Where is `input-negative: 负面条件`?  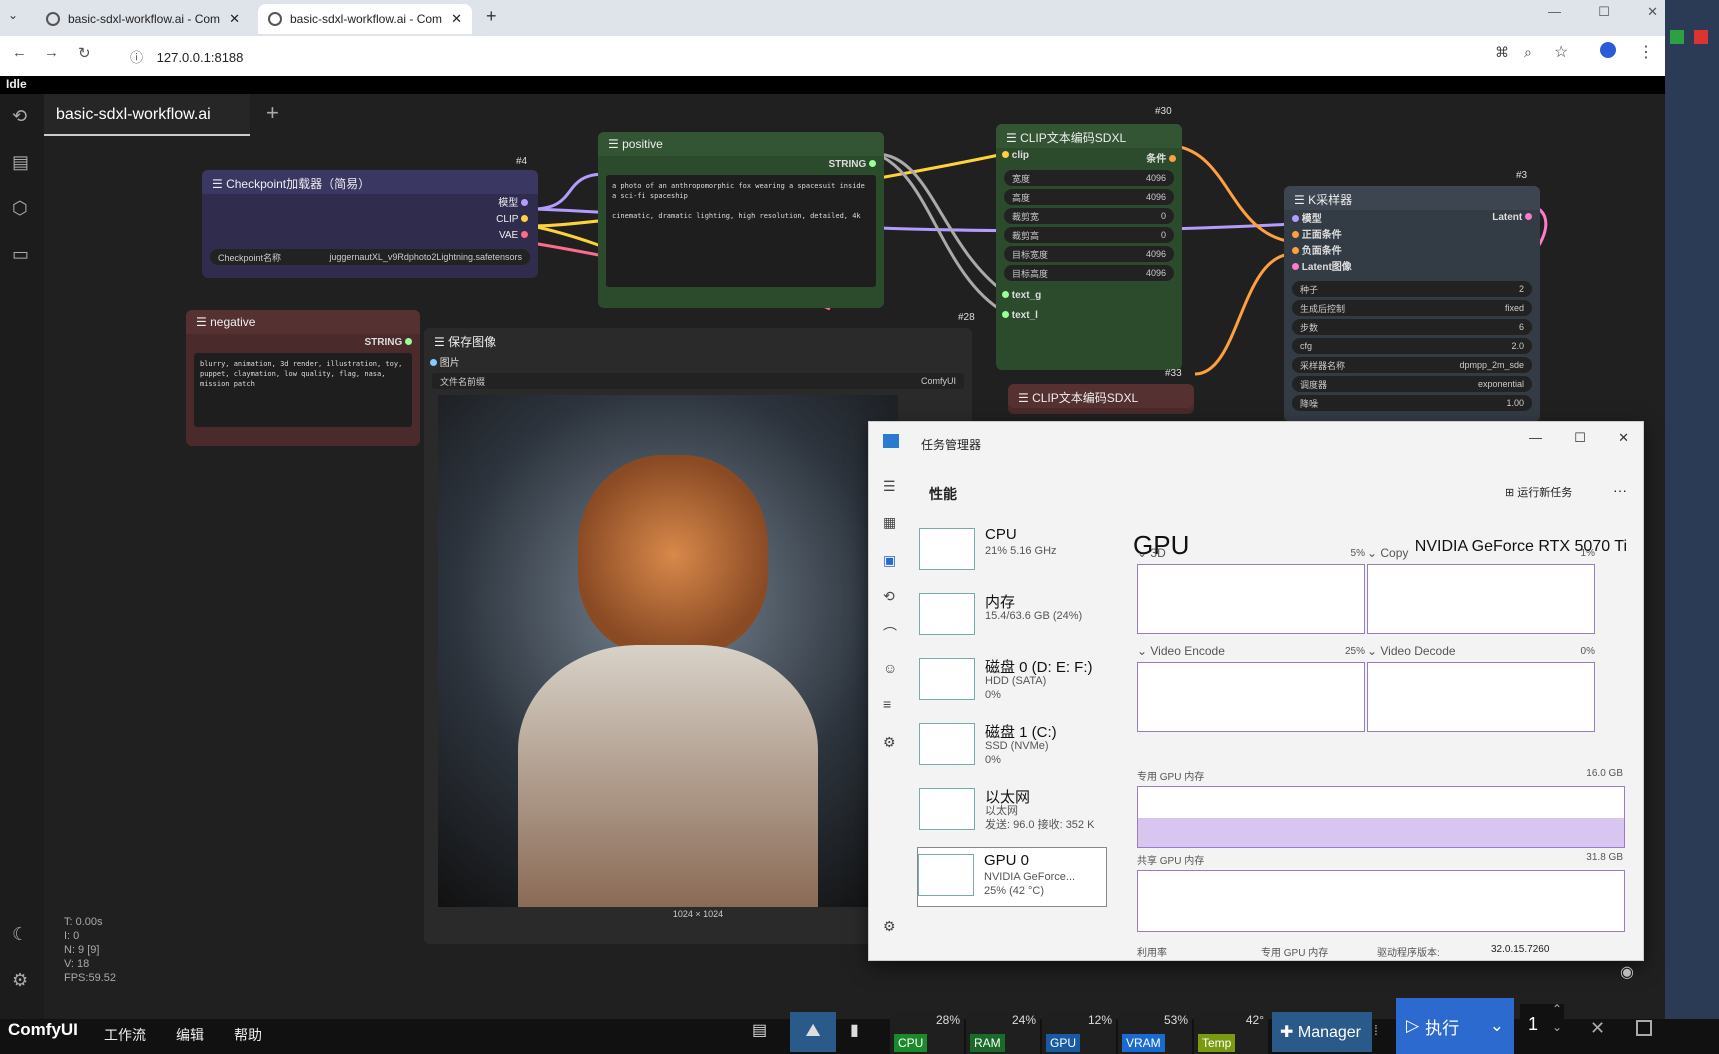 input-negative: 负面条件 is located at coordinates (1322, 252).